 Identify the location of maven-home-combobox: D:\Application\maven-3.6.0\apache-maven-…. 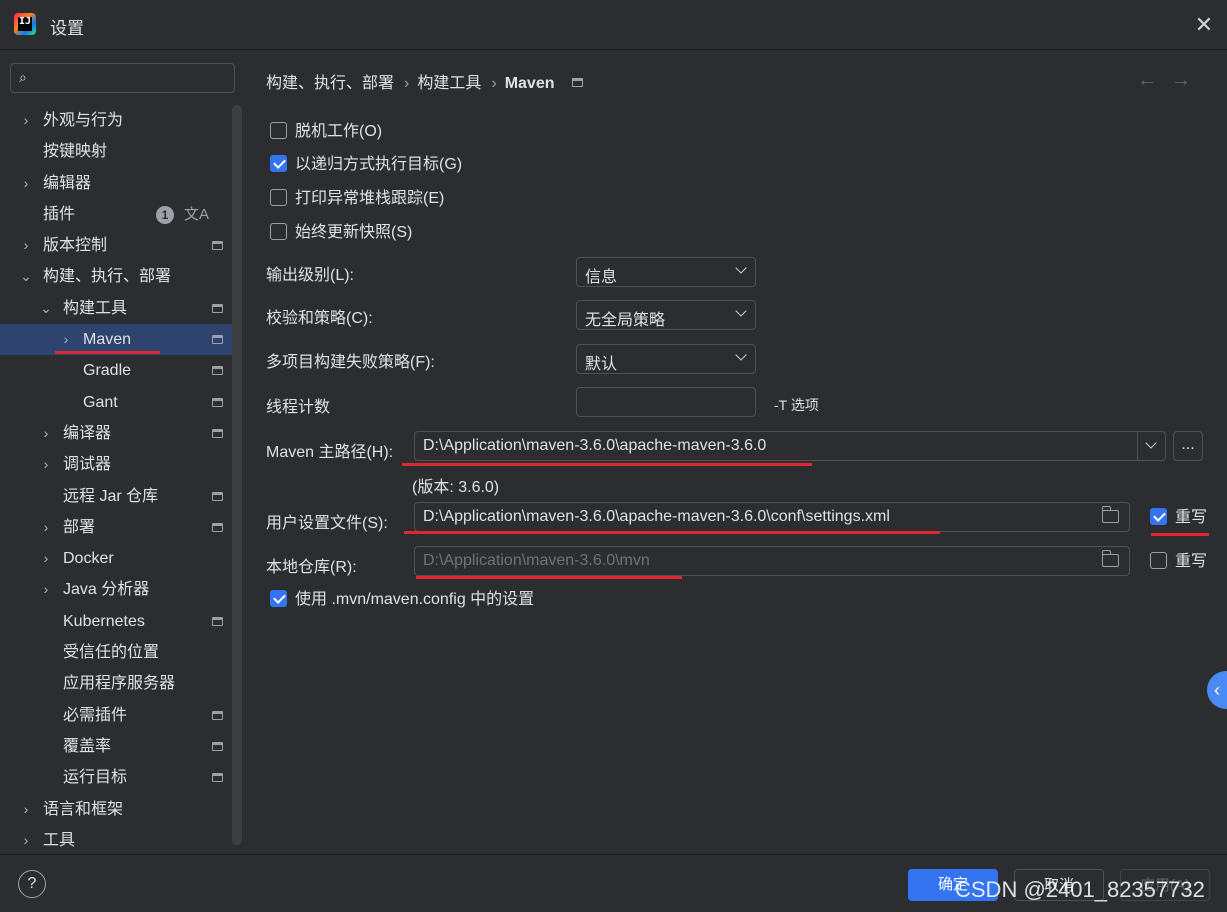
(790, 446).